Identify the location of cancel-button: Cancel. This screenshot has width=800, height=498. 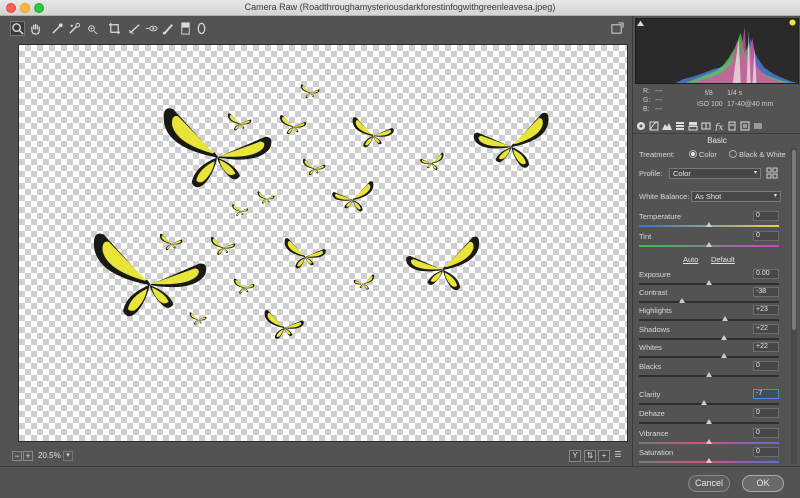
(709, 483).